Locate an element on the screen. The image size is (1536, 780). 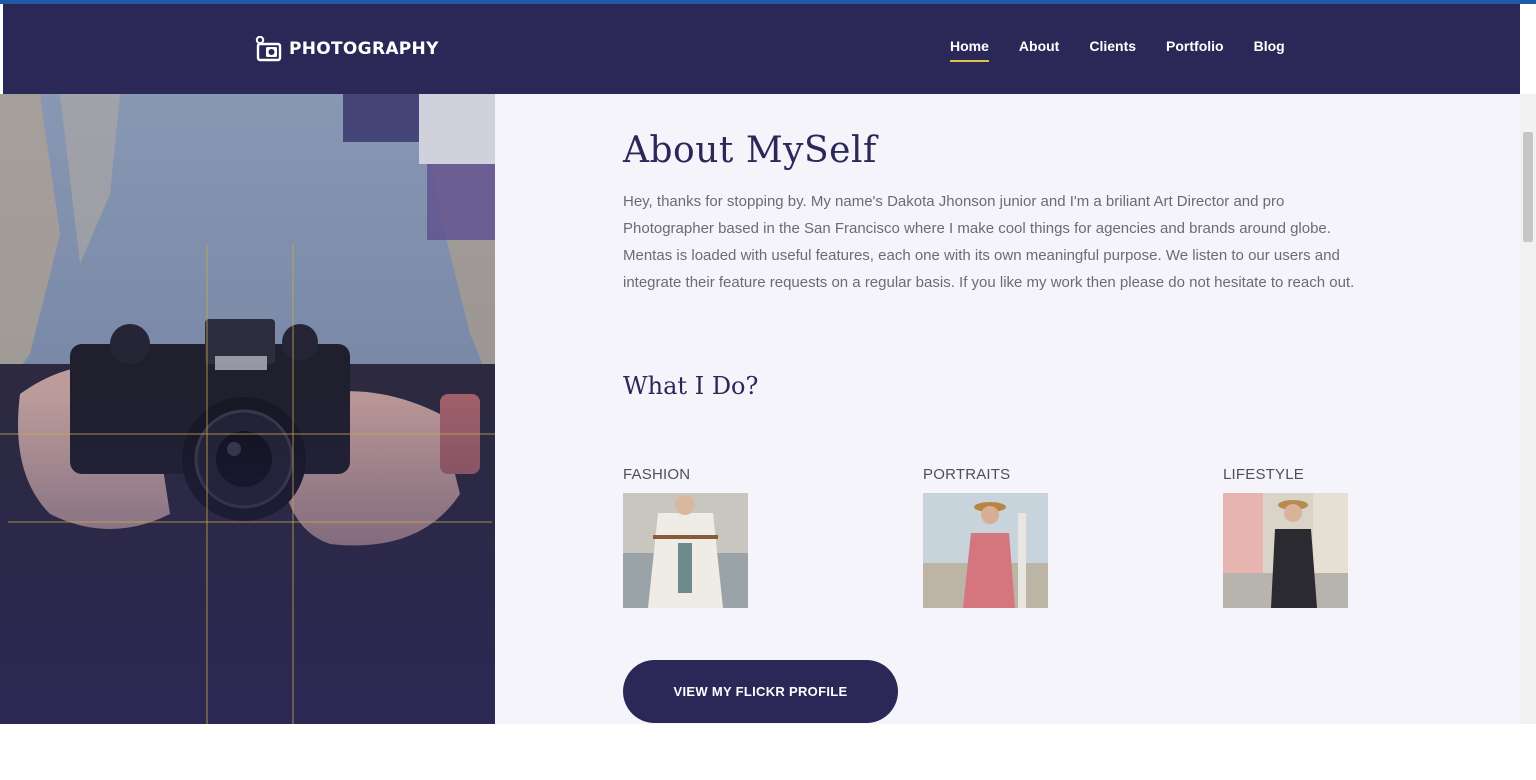
service-label: LIFESTYLE is located at coordinates (1263, 474).